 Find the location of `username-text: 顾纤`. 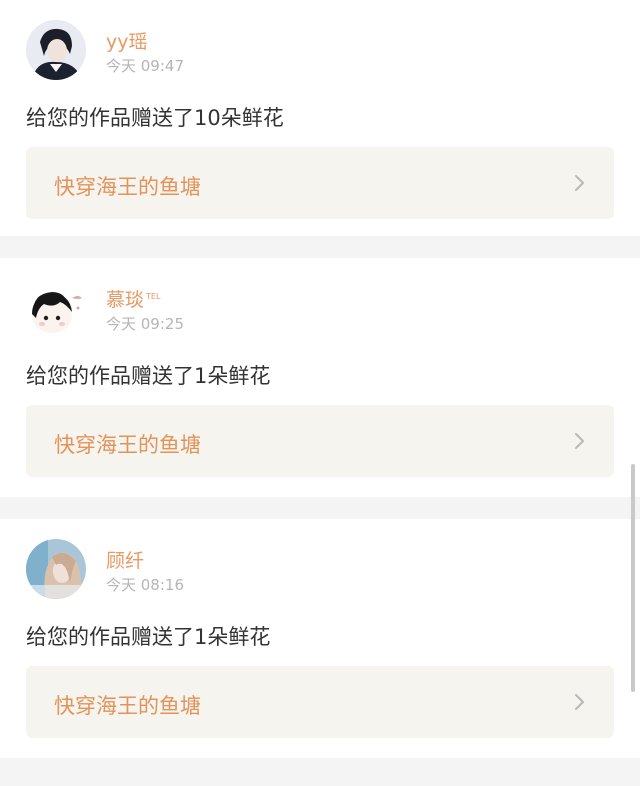

username-text: 顾纤 is located at coordinates (125, 561).